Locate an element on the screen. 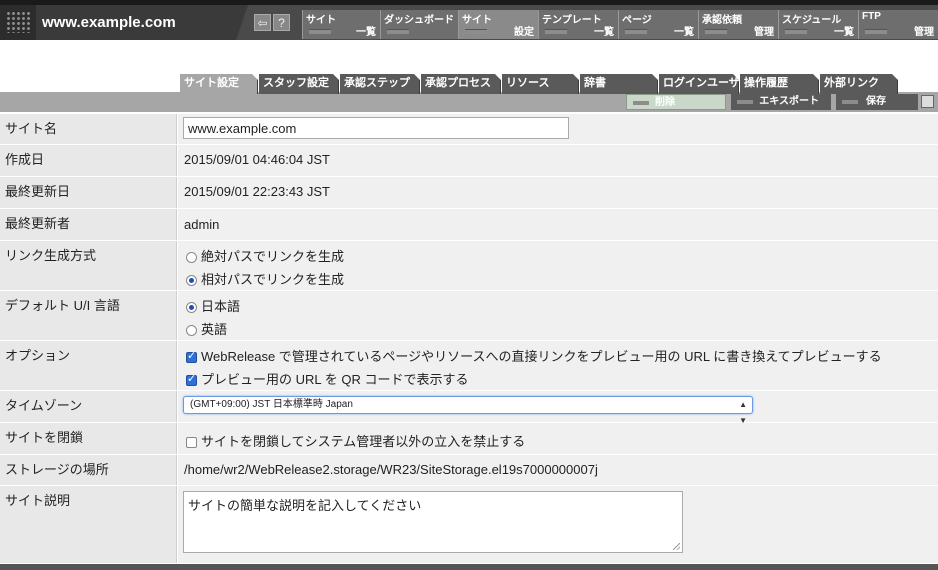 Image resolution: width=938 pixels, height=570 pixels. close-site-checkbox is located at coordinates (191, 442).